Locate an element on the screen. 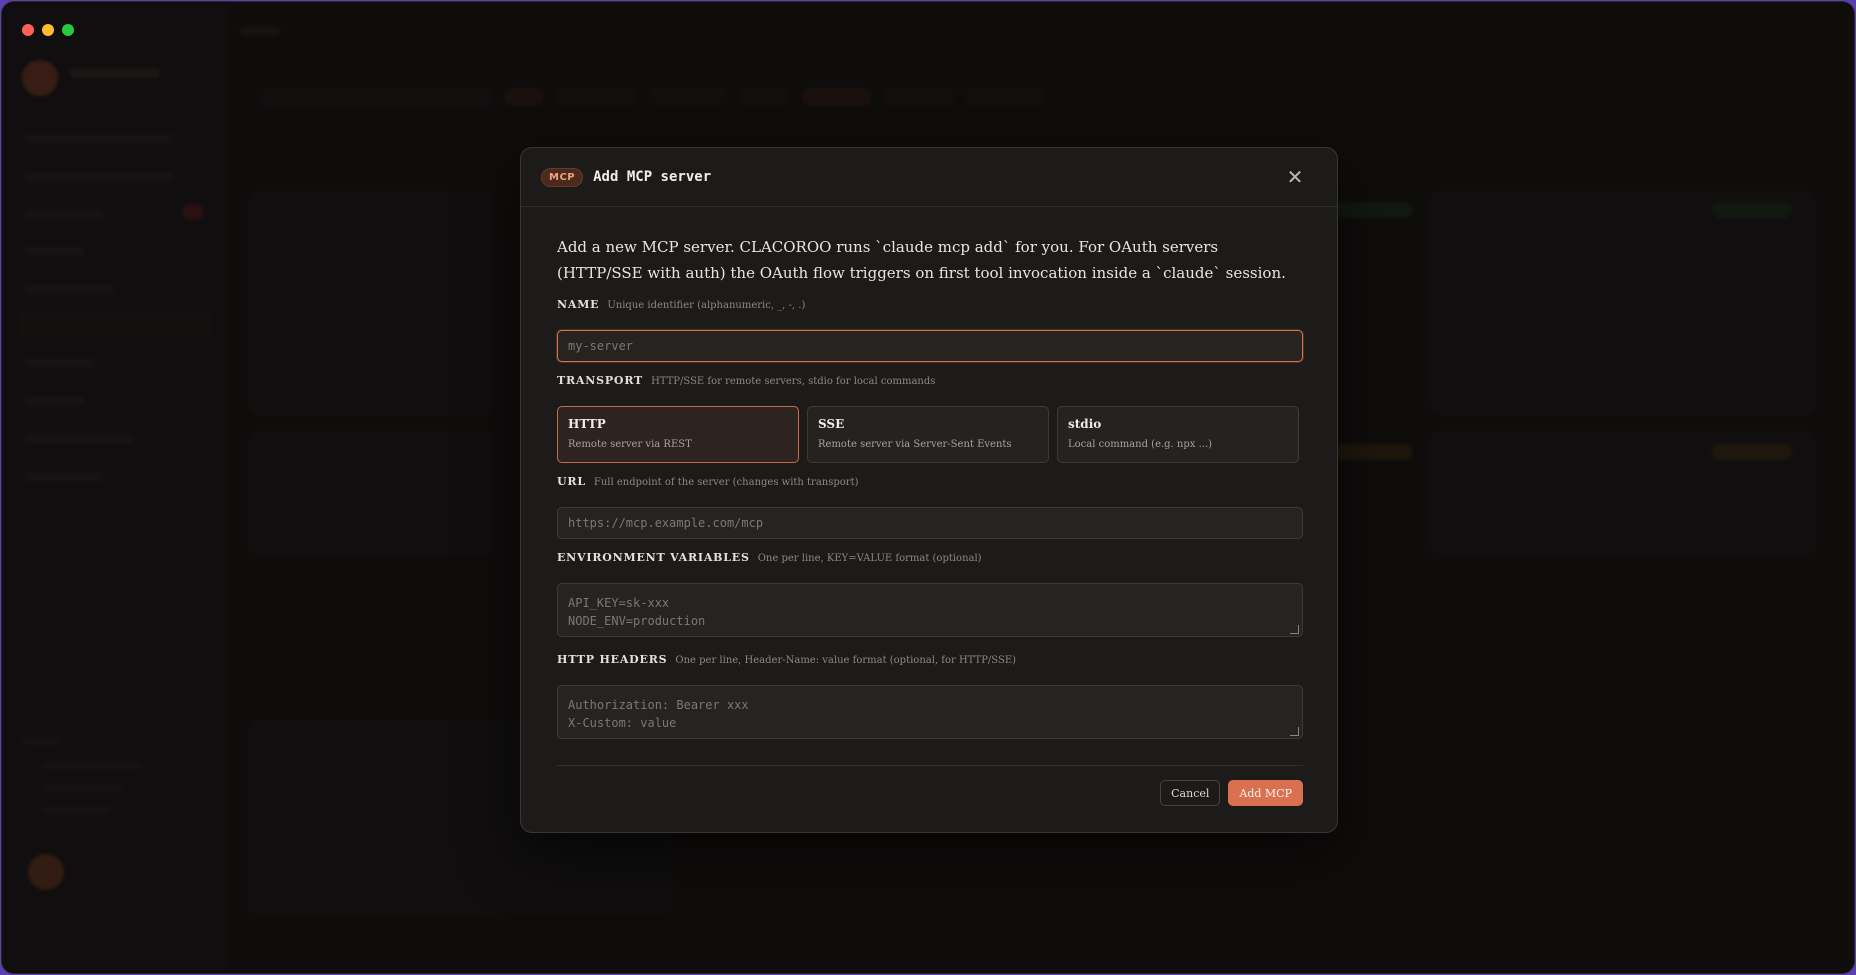  transport-option-sse: SSE Remote server via Server-Sent Events is located at coordinates (928, 434).